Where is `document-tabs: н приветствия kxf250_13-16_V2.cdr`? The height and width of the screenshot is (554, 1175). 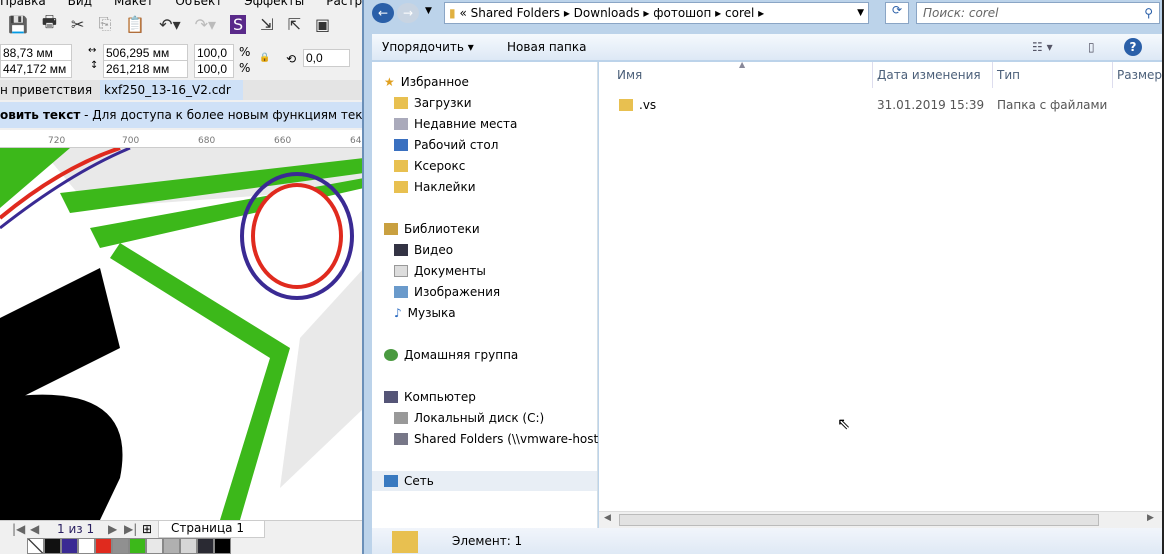
document-tabs: н приветствия kxf250_13-16_V2.cdr is located at coordinates (182, 90).